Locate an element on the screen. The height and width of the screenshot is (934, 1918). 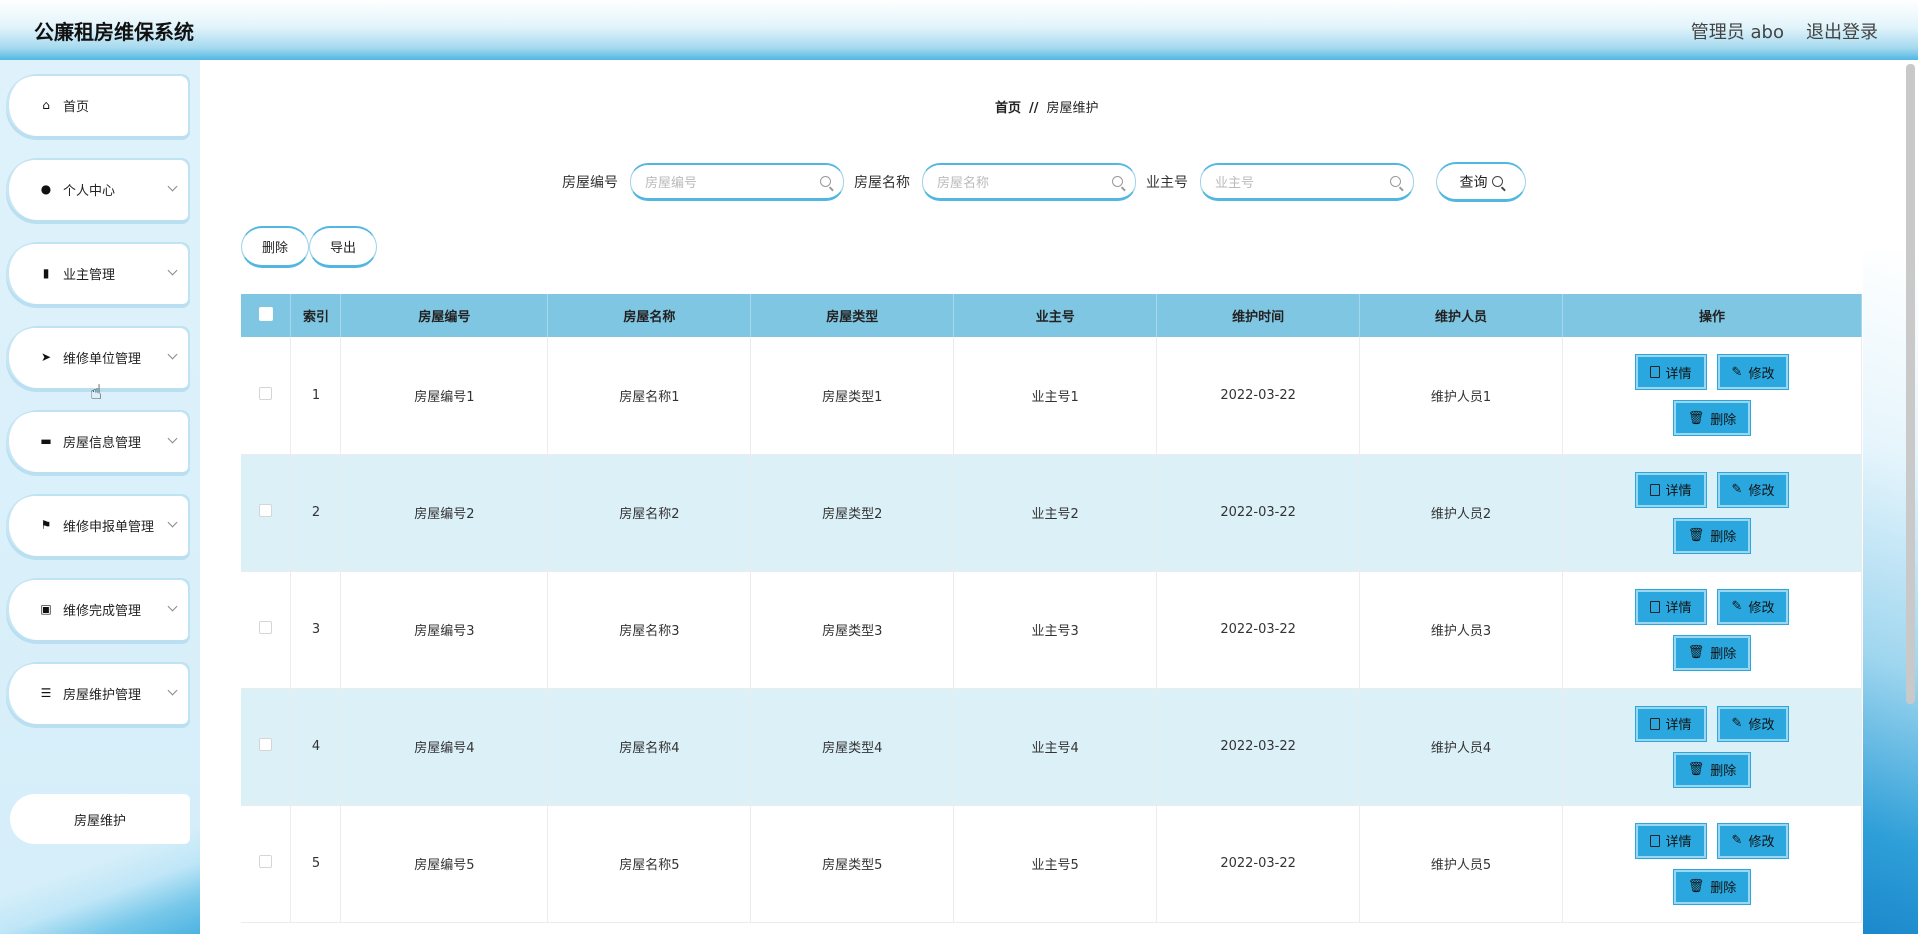
export-button: 导出 is located at coordinates (343, 247).